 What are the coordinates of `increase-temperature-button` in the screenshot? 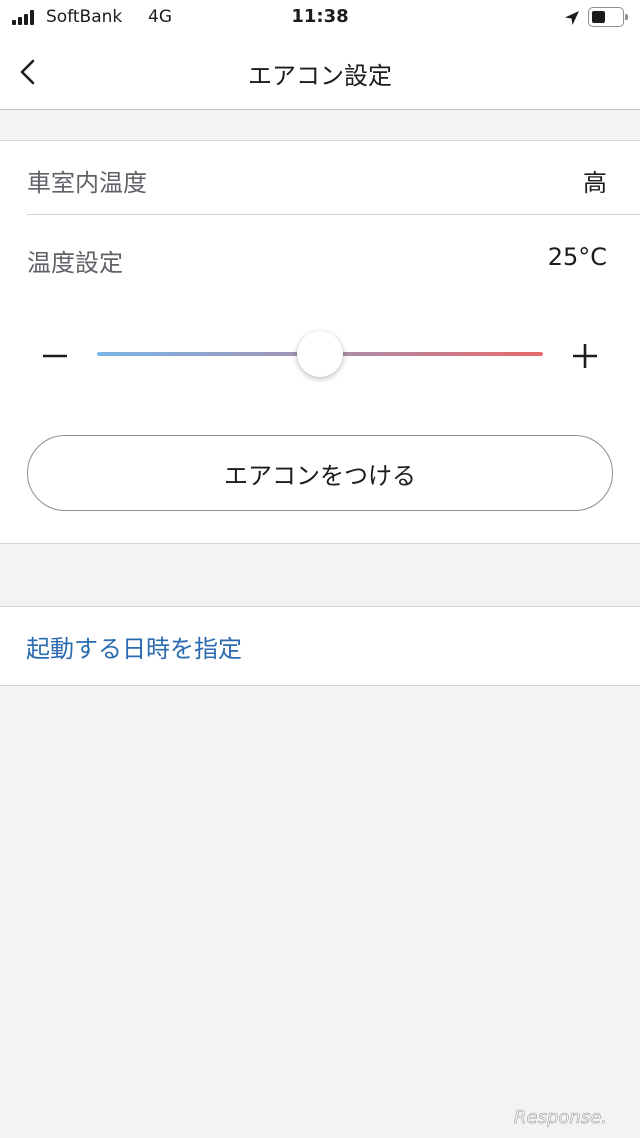 It's located at (585, 356).